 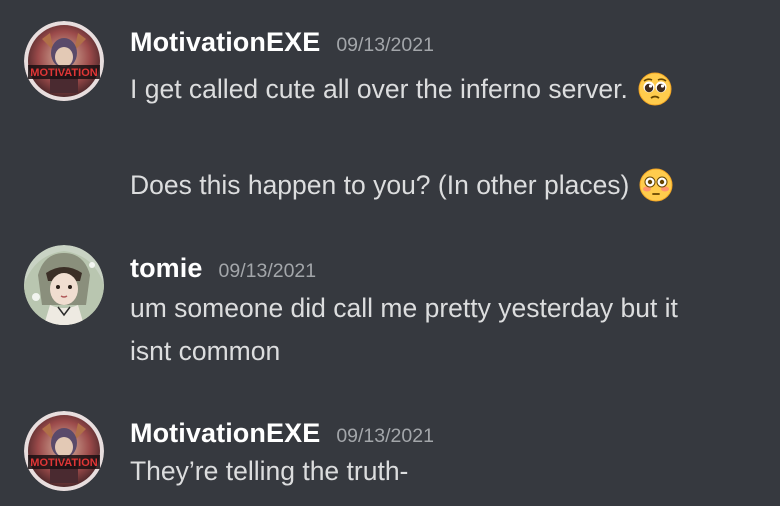 What do you see at coordinates (655, 89) in the screenshot?
I see `pleading-face-emoji` at bounding box center [655, 89].